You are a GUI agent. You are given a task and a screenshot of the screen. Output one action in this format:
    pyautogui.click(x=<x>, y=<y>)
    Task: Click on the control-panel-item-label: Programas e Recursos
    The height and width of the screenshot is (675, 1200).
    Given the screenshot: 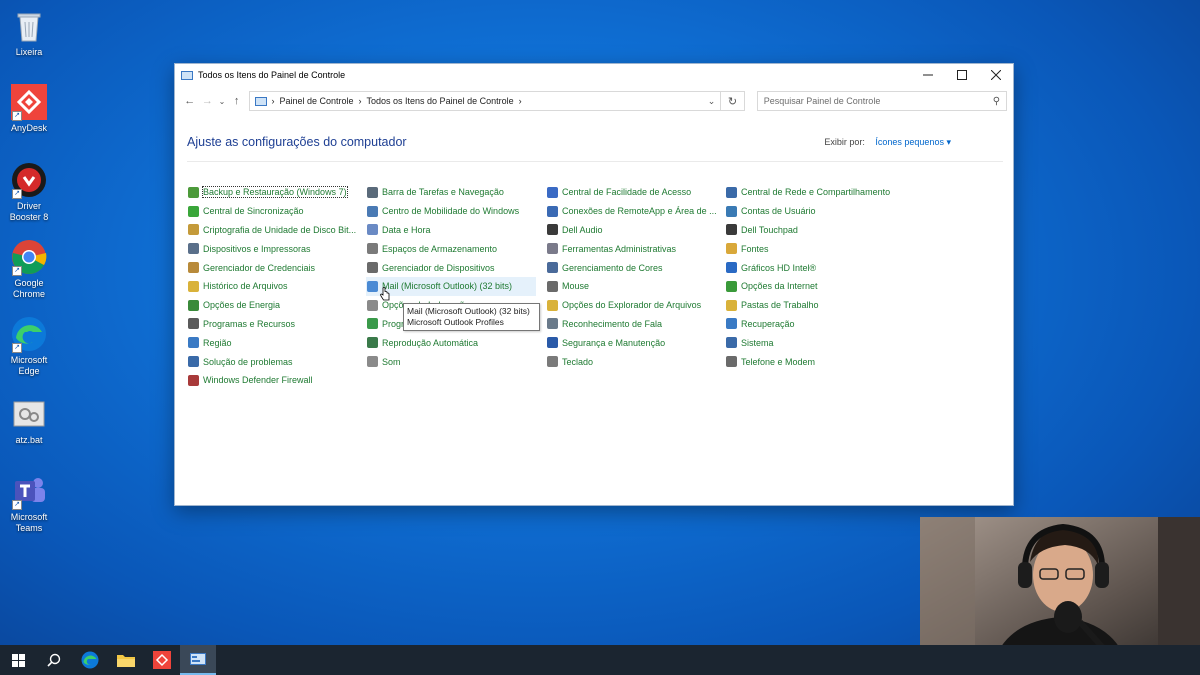 What is the action you would take?
    pyautogui.click(x=249, y=323)
    